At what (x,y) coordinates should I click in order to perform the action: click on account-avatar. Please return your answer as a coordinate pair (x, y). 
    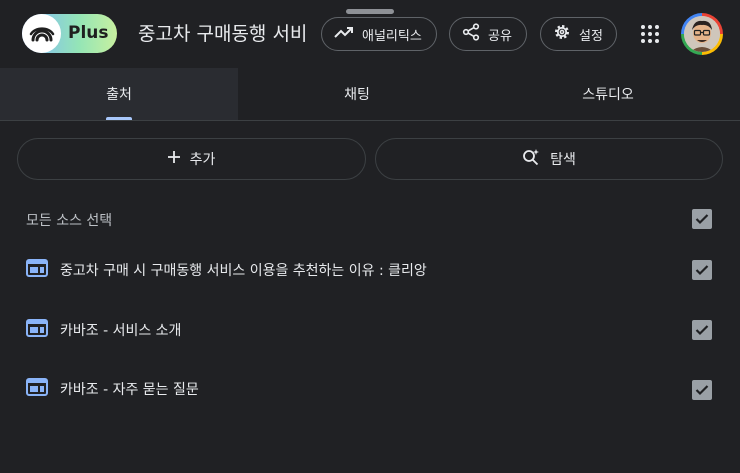
    Looking at the image, I should click on (702, 34).